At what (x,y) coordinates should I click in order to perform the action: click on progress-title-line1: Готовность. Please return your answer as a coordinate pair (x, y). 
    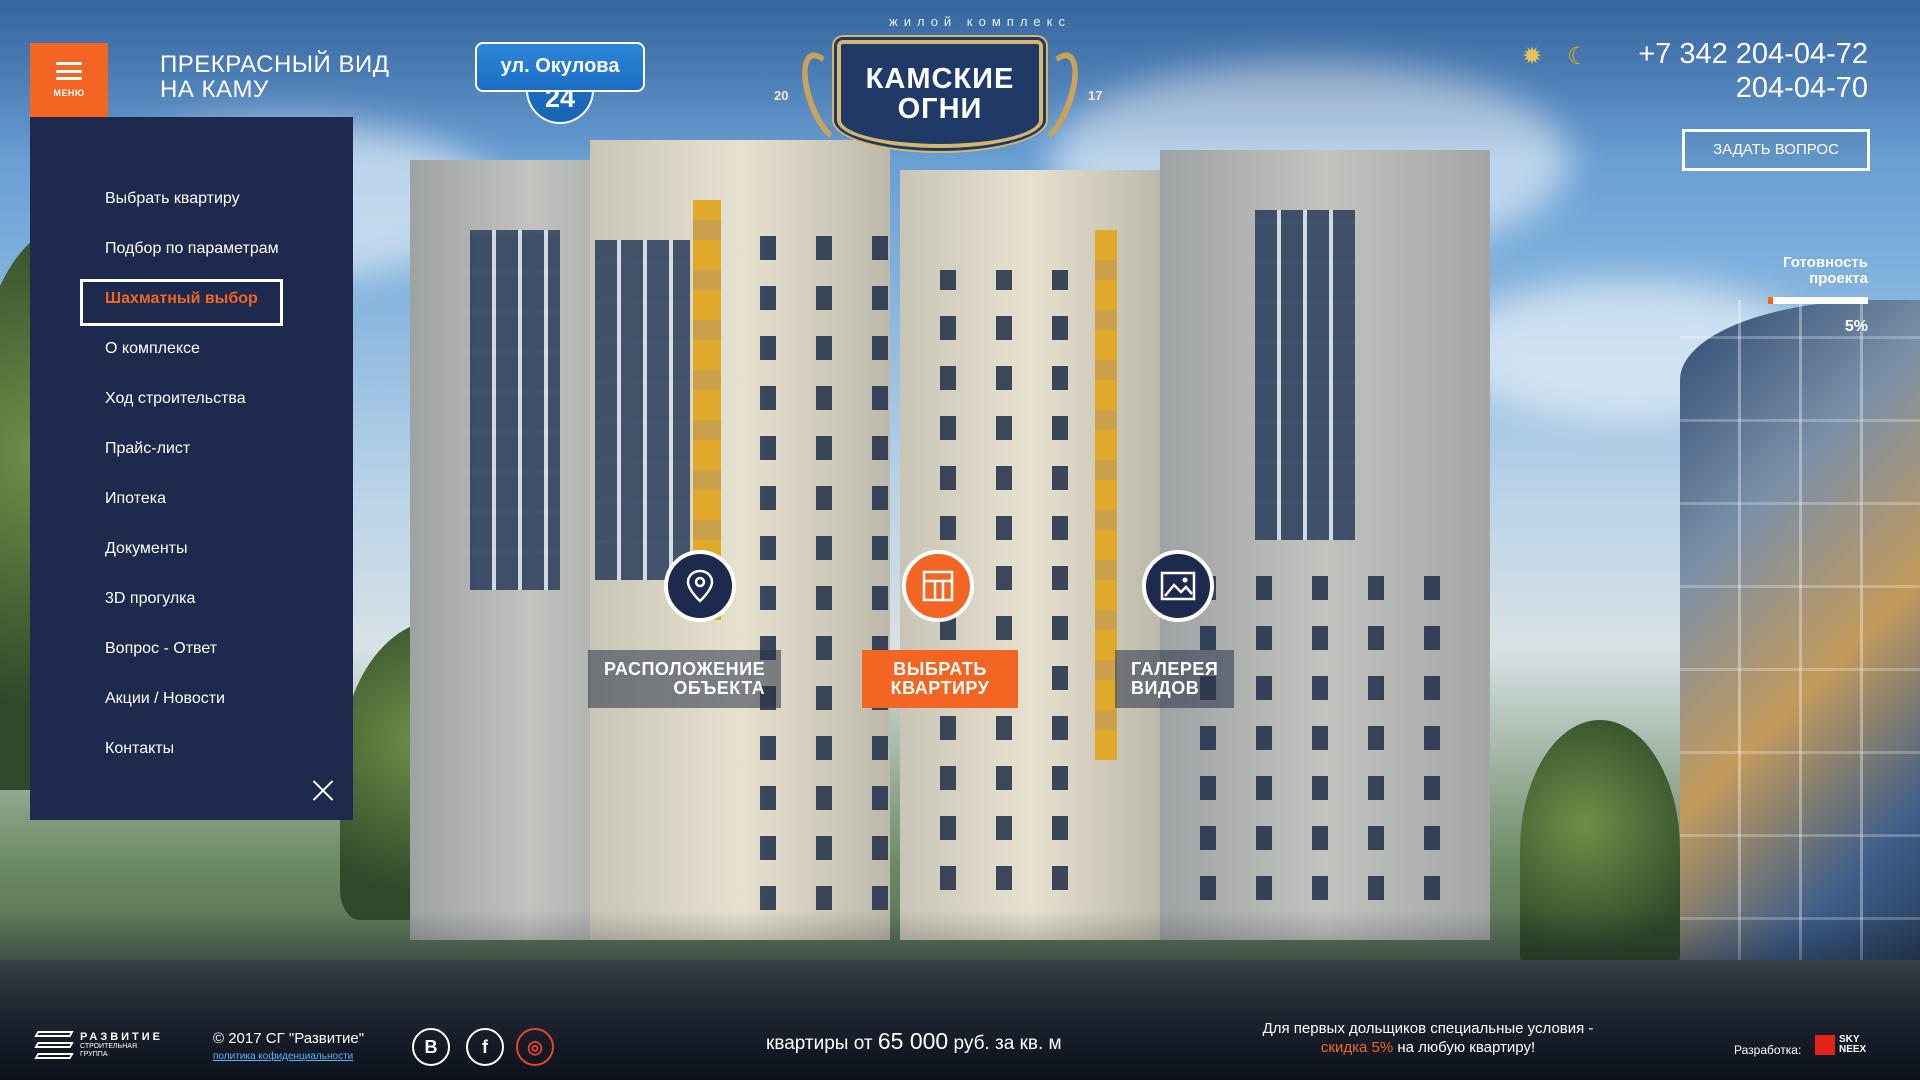
    Looking at the image, I should click on (1825, 262).